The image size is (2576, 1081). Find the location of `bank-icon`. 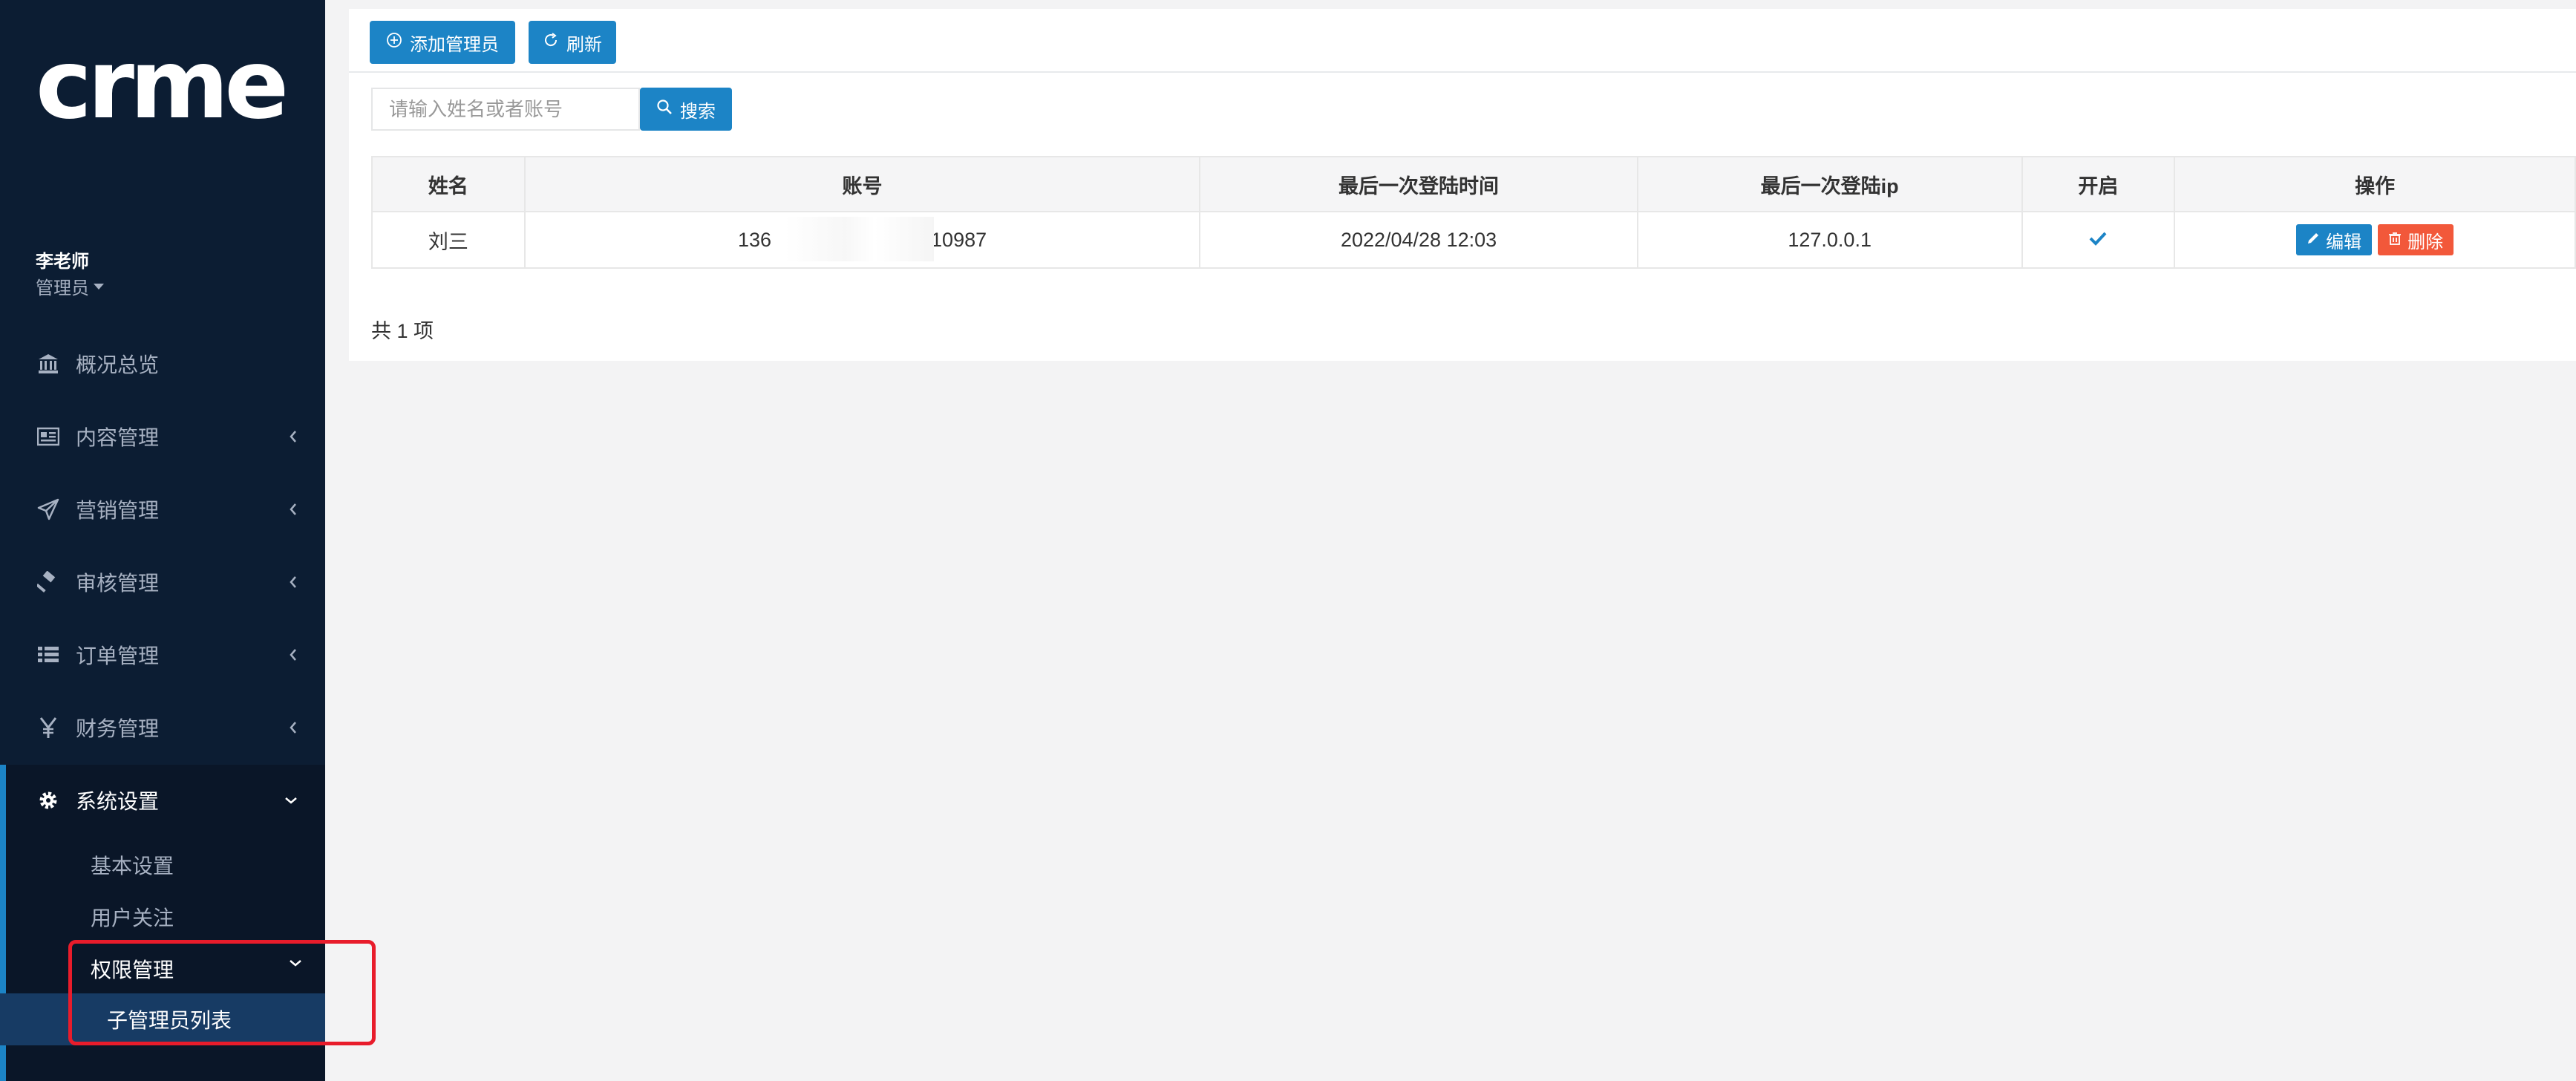

bank-icon is located at coordinates (48, 363).